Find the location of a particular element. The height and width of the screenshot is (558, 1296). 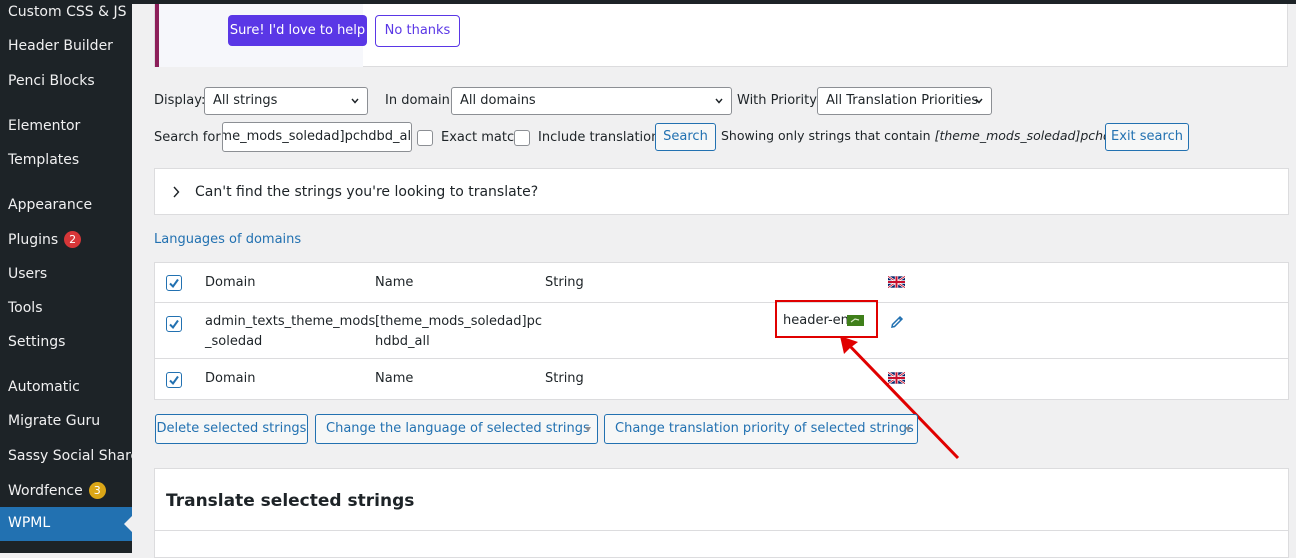

domain-filter-value: All domains is located at coordinates (498, 100).